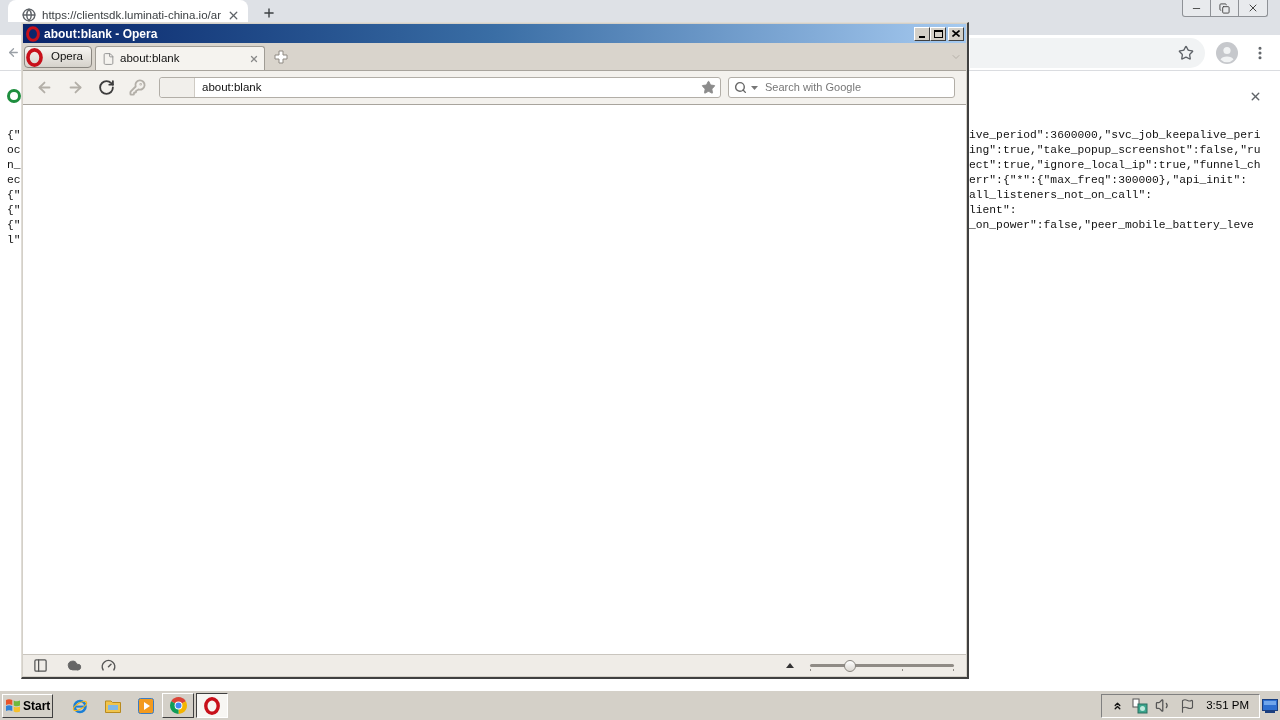  I want to click on maximize-button, so click(938, 33).